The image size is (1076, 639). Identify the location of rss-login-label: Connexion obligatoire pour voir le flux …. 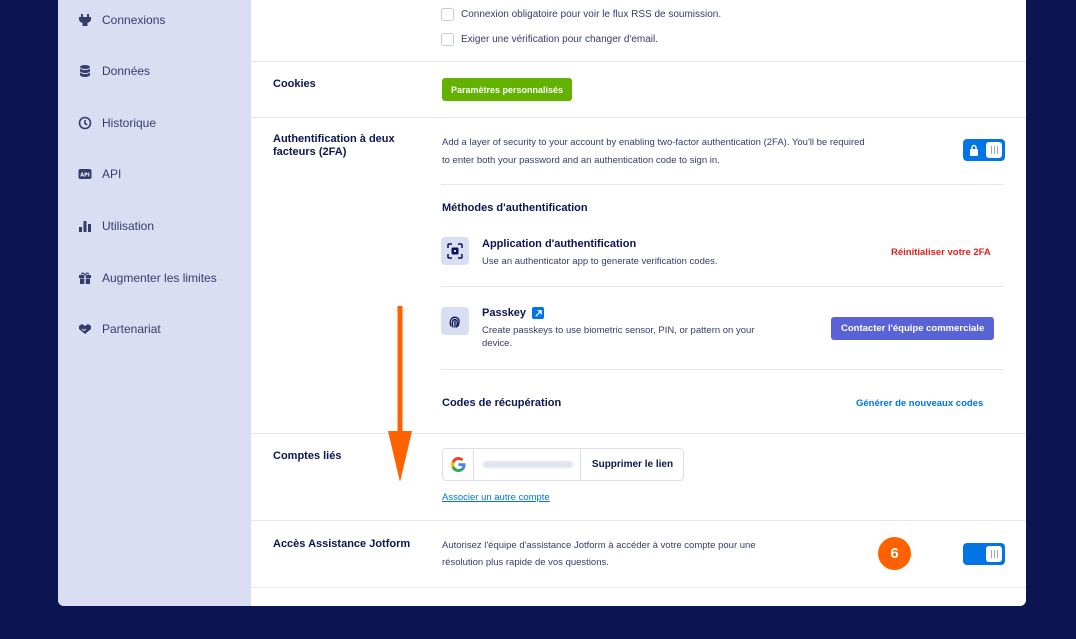
(591, 14).